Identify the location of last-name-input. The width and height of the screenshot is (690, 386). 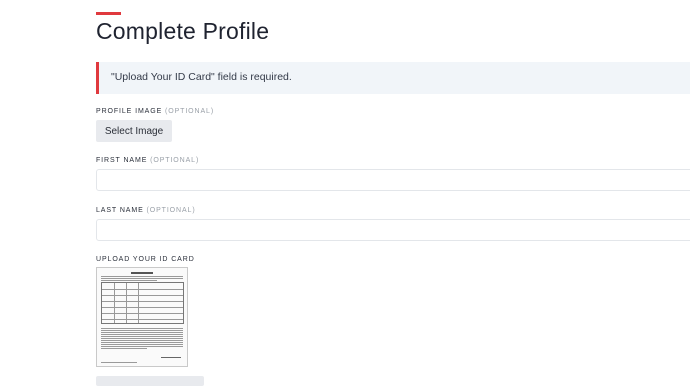
(393, 230).